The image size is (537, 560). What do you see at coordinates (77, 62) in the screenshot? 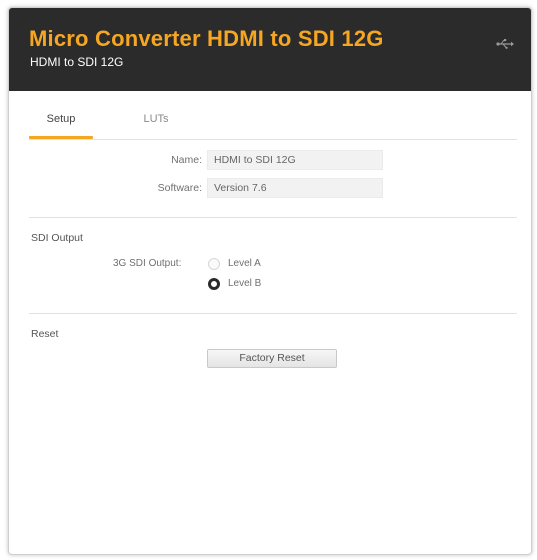
I see `device-subtitle: HDMI to SDI 12G` at bounding box center [77, 62].